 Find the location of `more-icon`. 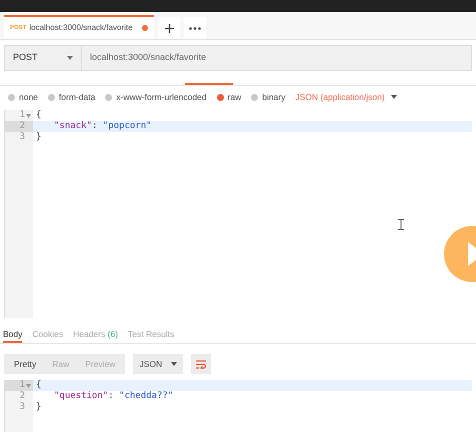

more-icon is located at coordinates (195, 28).